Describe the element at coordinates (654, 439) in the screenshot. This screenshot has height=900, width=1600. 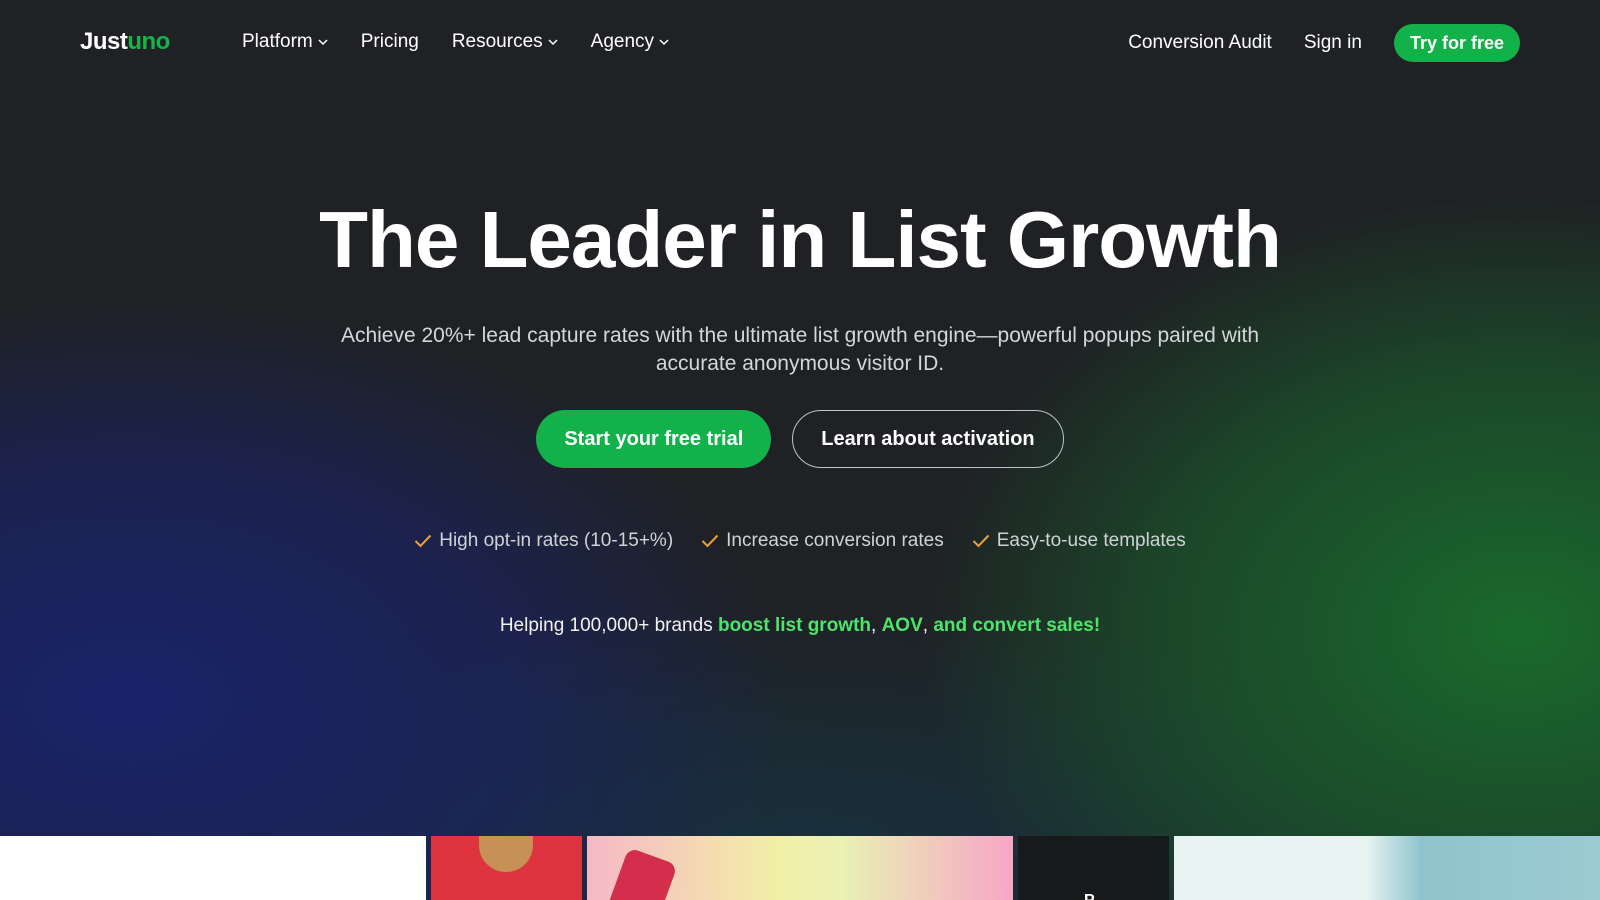
I see `start-free-trial-button: Start your free trial` at that location.